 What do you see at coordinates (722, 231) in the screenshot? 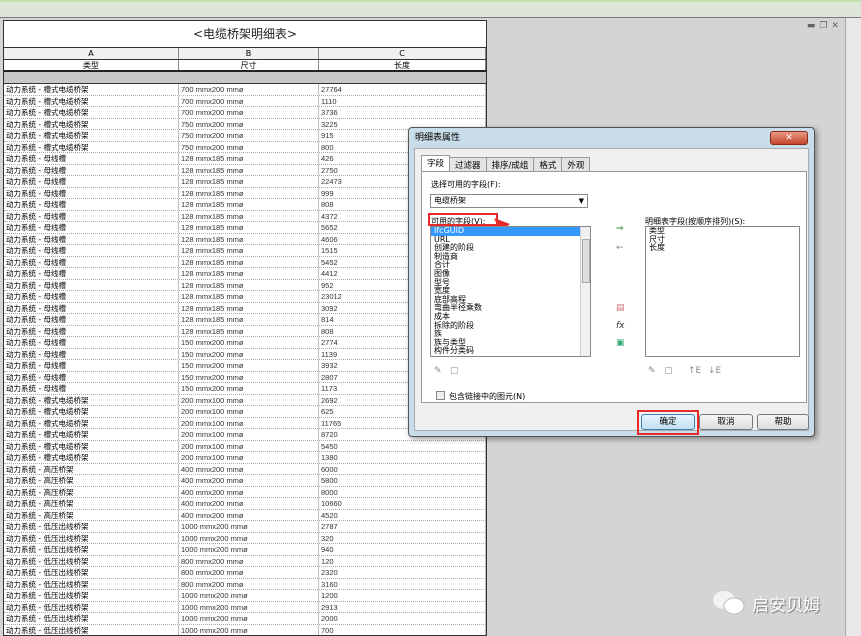
I see `scheduled-field-item: 类型` at bounding box center [722, 231].